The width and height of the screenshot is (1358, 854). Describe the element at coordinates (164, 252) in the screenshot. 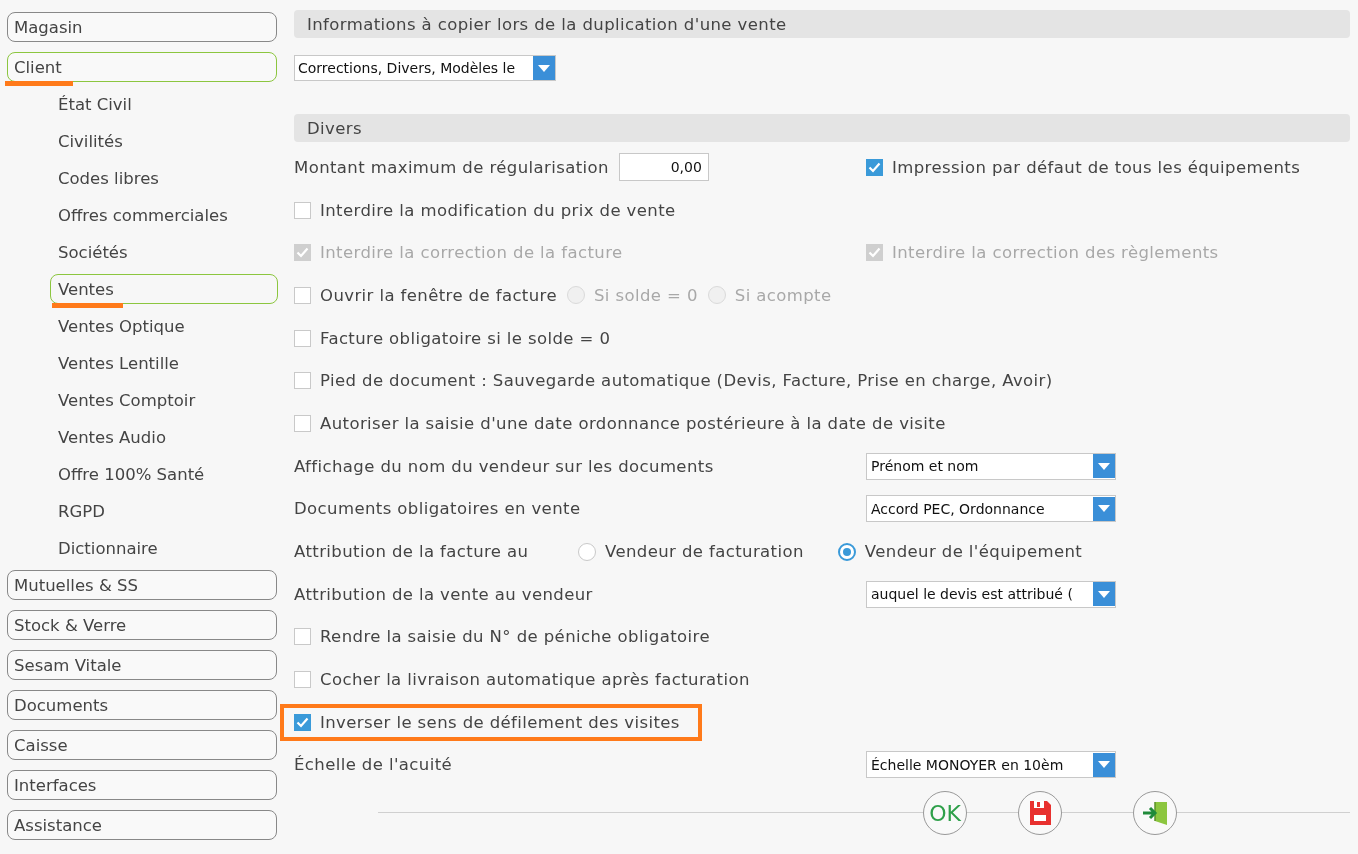

I see `sidebar-item: Sociétés` at that location.